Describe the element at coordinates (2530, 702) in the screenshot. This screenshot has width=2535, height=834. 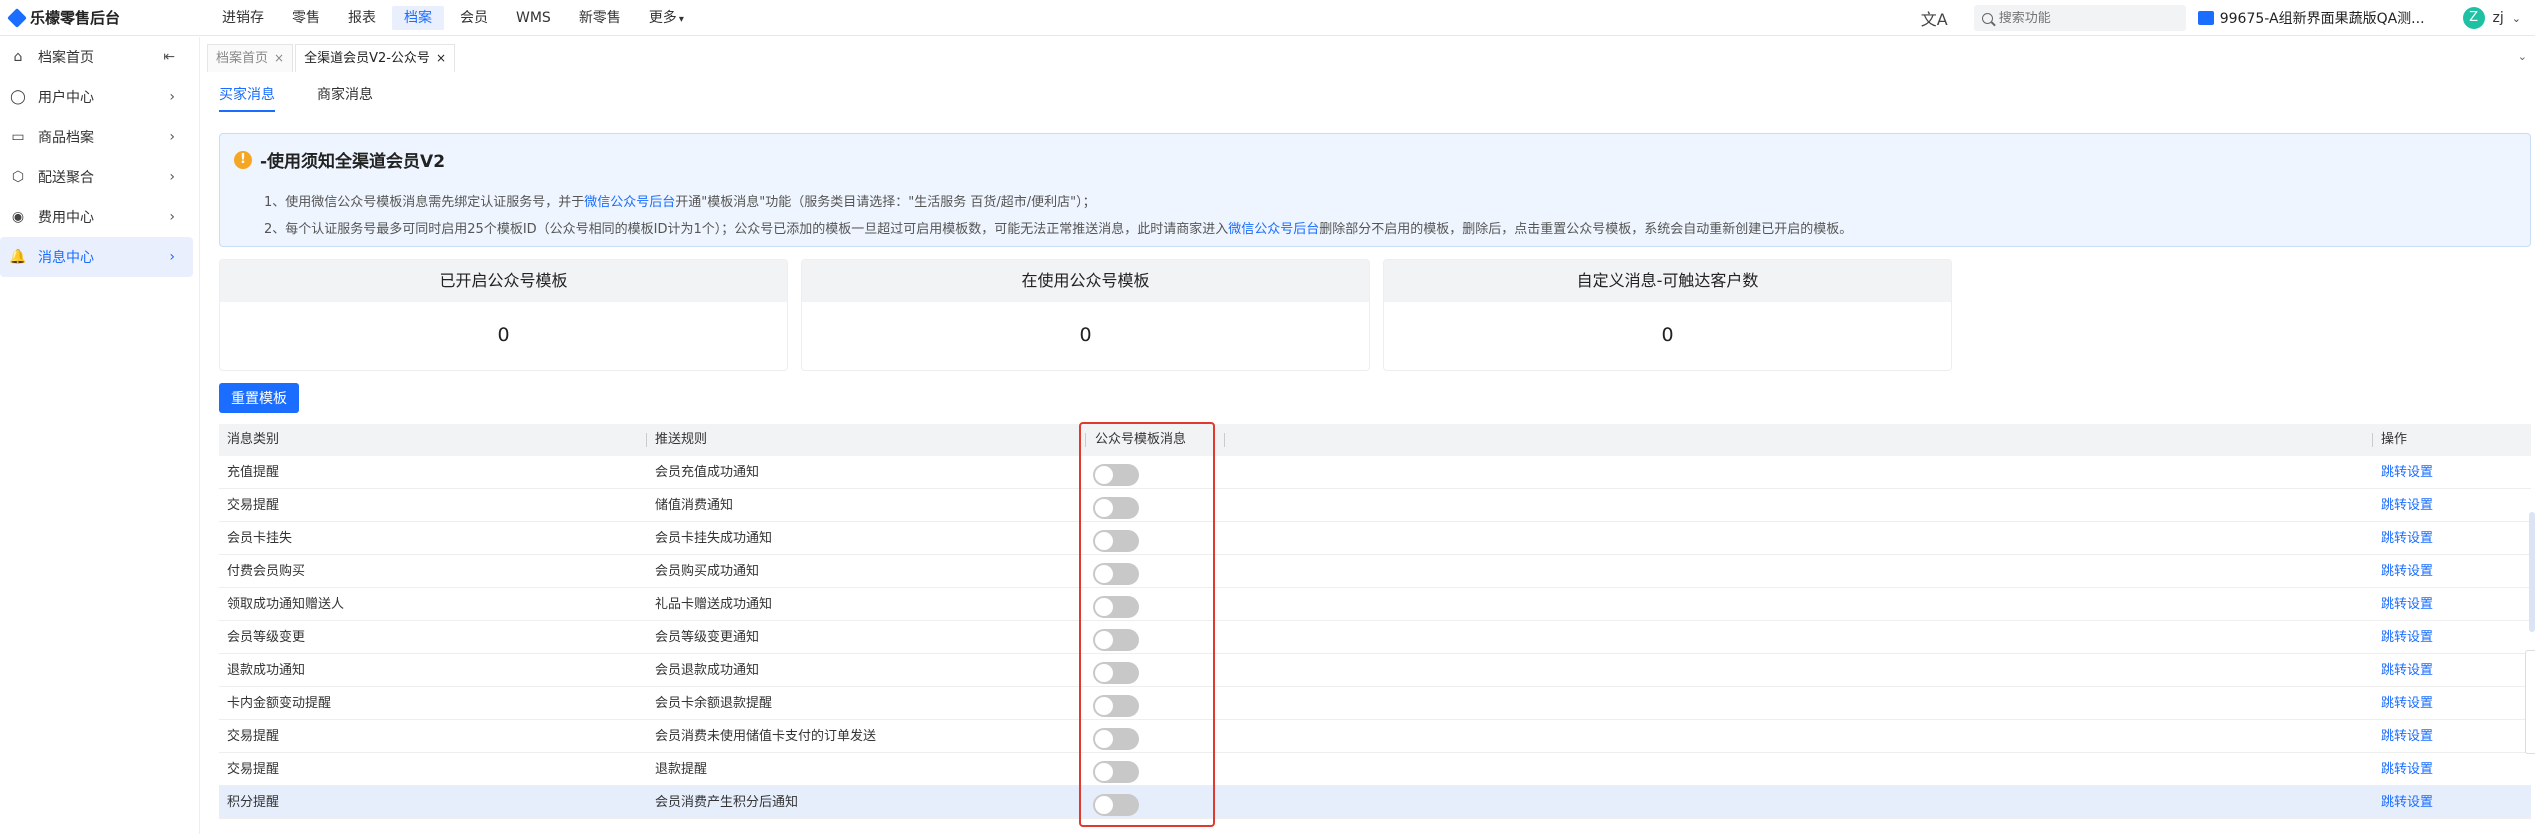
I see `floating-widget` at that location.